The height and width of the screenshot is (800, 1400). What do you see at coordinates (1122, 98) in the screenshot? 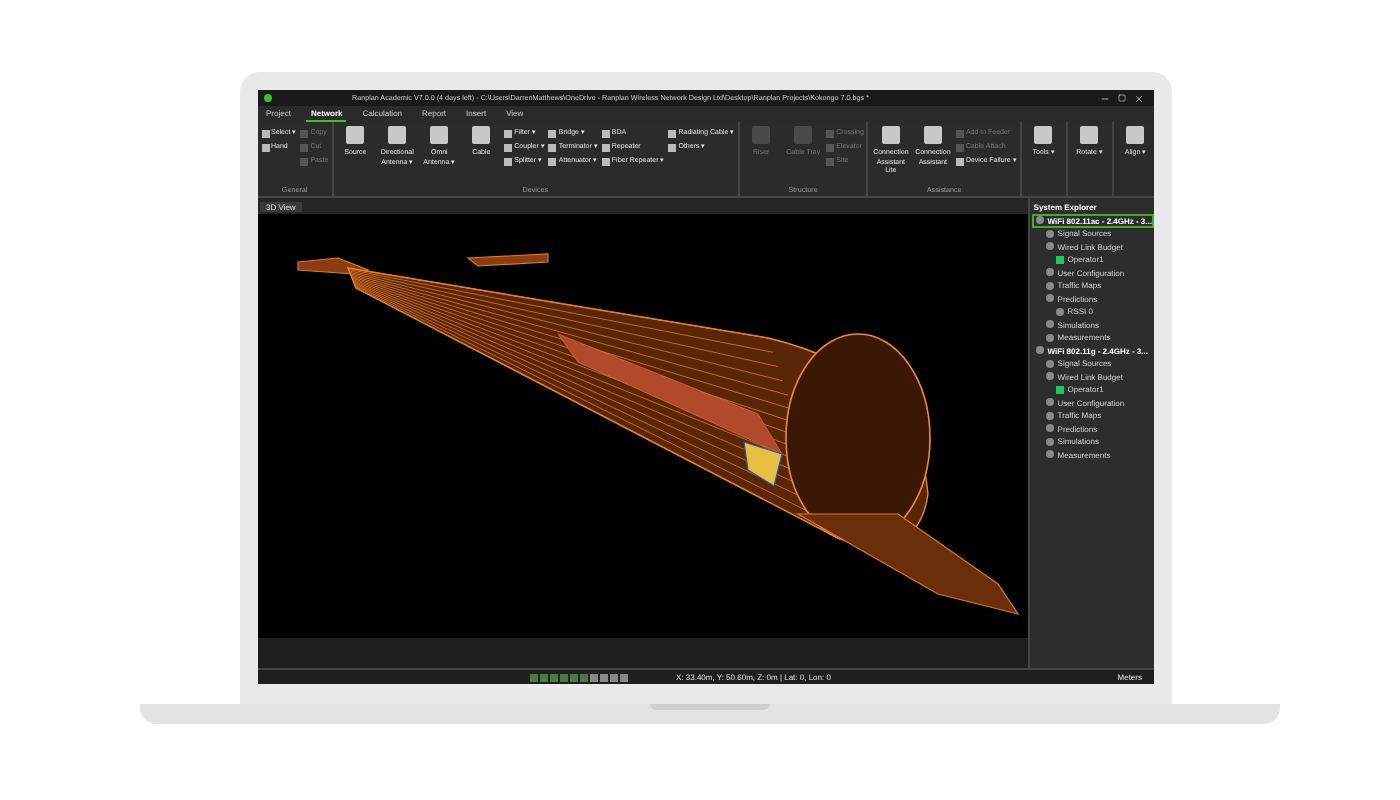
I see `maximize-icon` at bounding box center [1122, 98].